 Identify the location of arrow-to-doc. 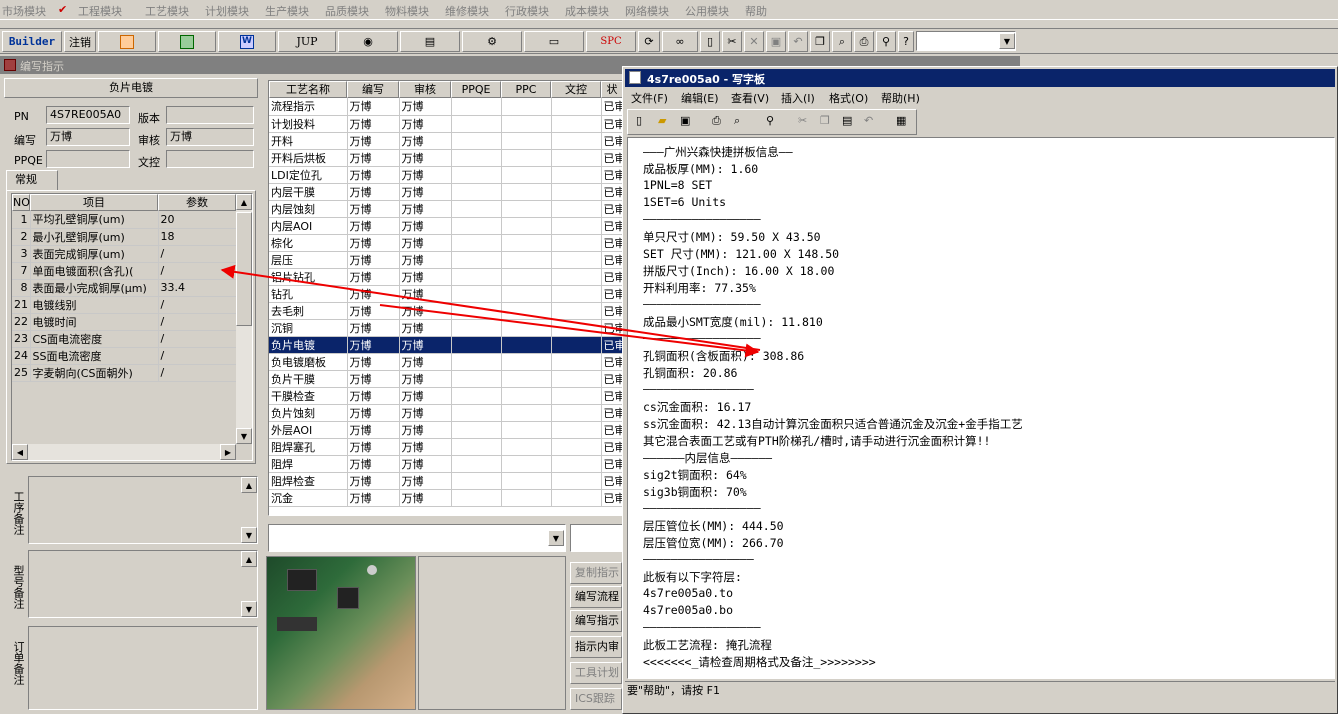
(569, 331).